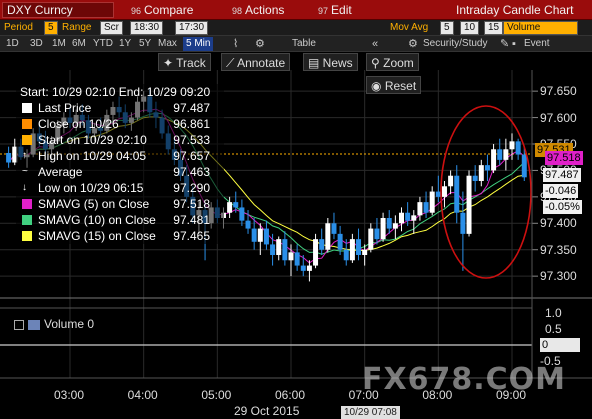  What do you see at coordinates (92, 140) in the screenshot?
I see `legend-label: Start on 10/29 02:10` at bounding box center [92, 140].